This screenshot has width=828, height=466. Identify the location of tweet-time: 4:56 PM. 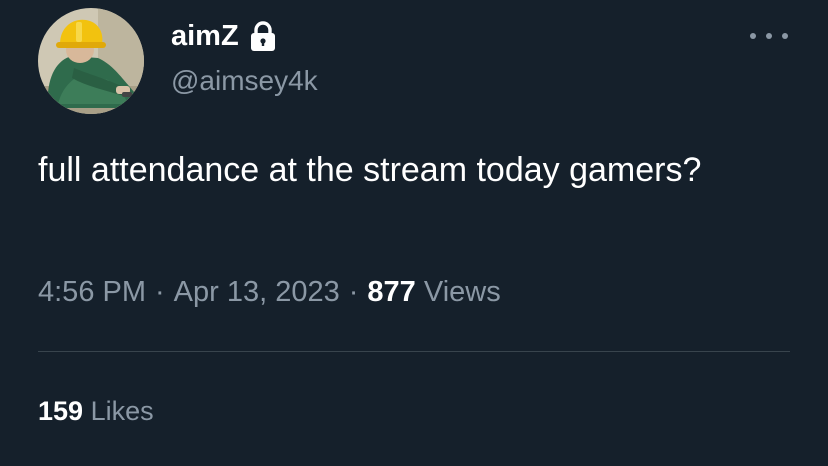
(92, 292).